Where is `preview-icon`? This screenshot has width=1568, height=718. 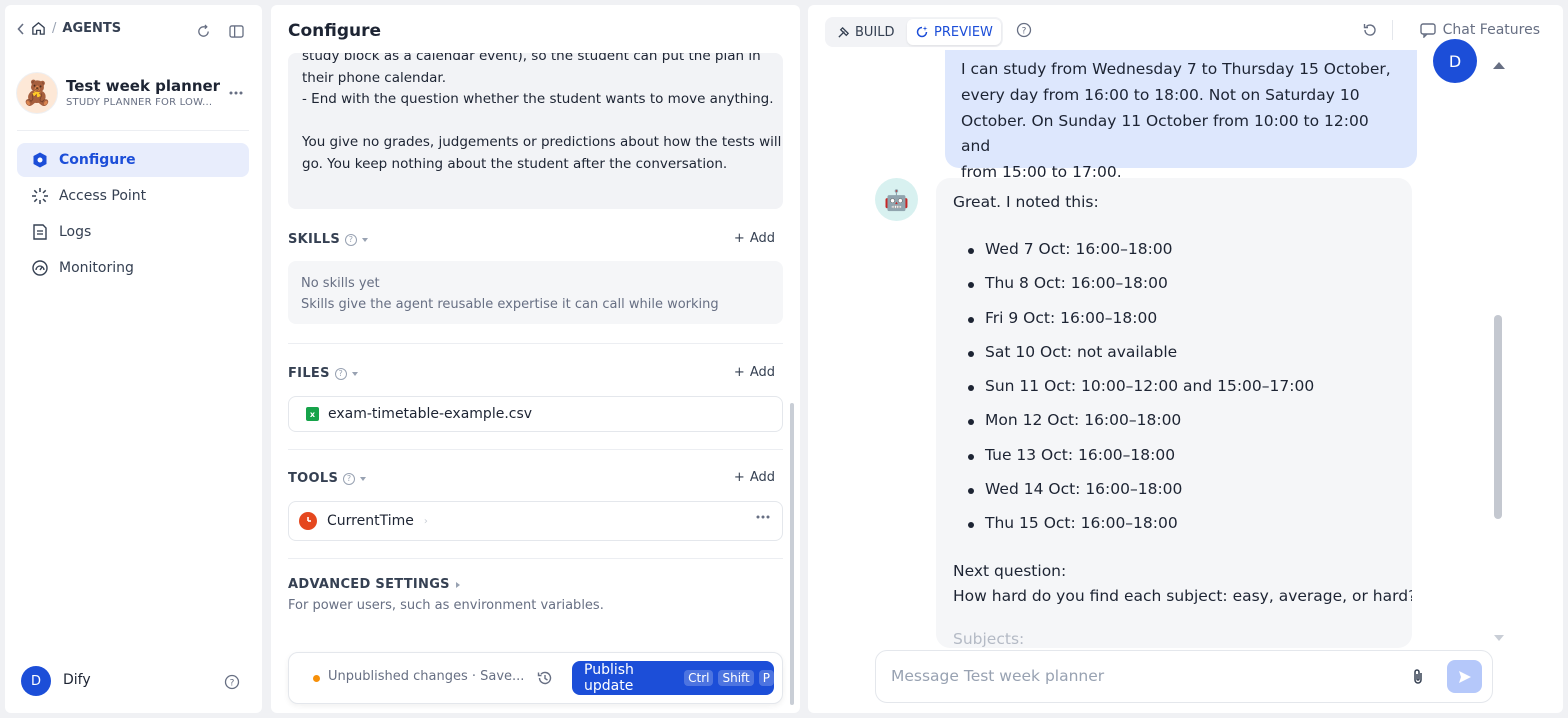 preview-icon is located at coordinates (922, 32).